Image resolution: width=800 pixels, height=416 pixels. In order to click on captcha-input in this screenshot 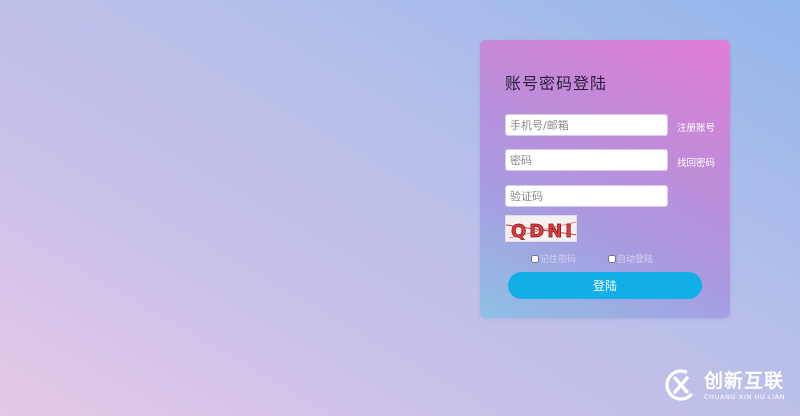, I will do `click(586, 196)`.